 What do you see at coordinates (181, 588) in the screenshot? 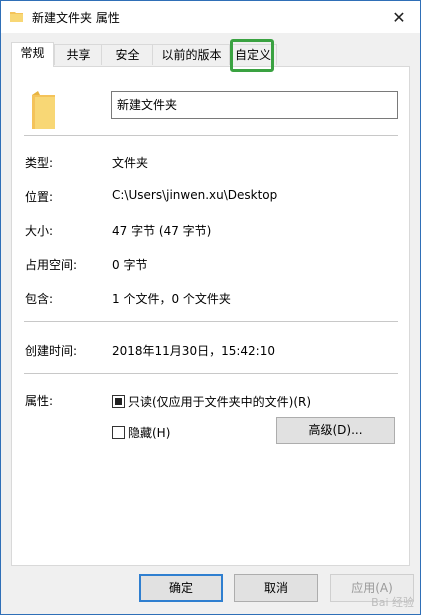
I see `ok-button: 确定` at bounding box center [181, 588].